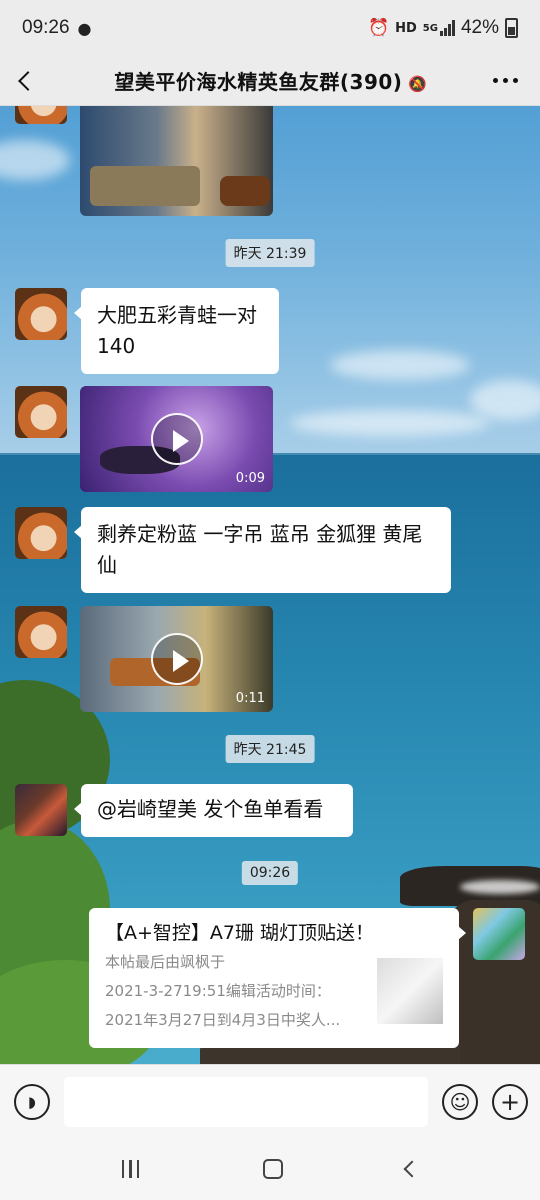 The image size is (540, 1200). Describe the element at coordinates (412, 1169) in the screenshot. I see `nav-back-icon` at that location.